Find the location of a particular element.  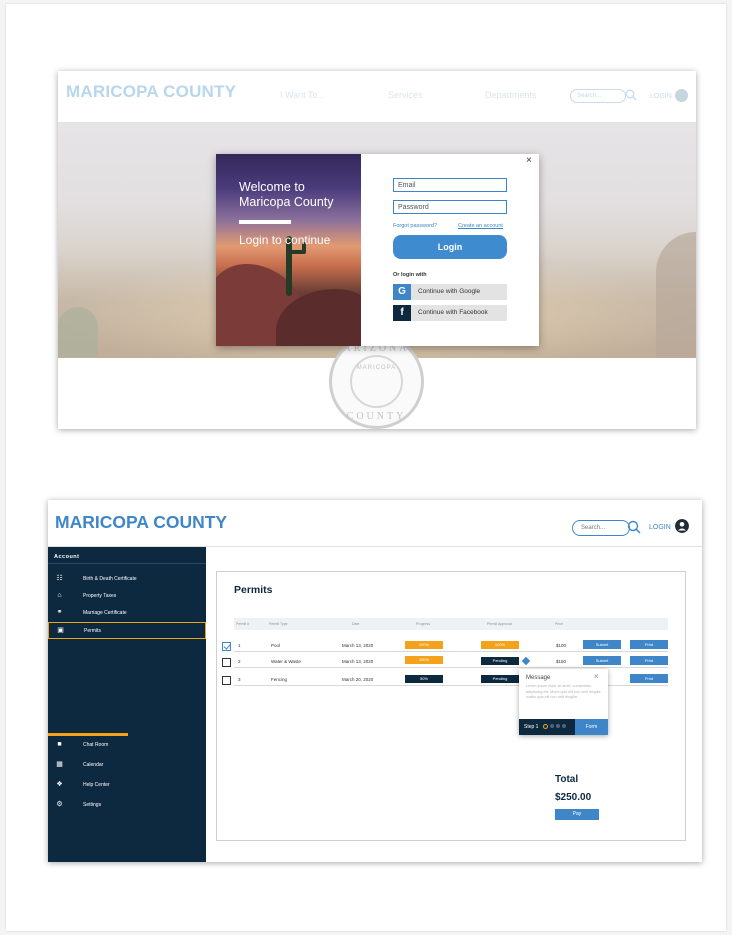

permit-icon: ▣ is located at coordinates (60, 630).